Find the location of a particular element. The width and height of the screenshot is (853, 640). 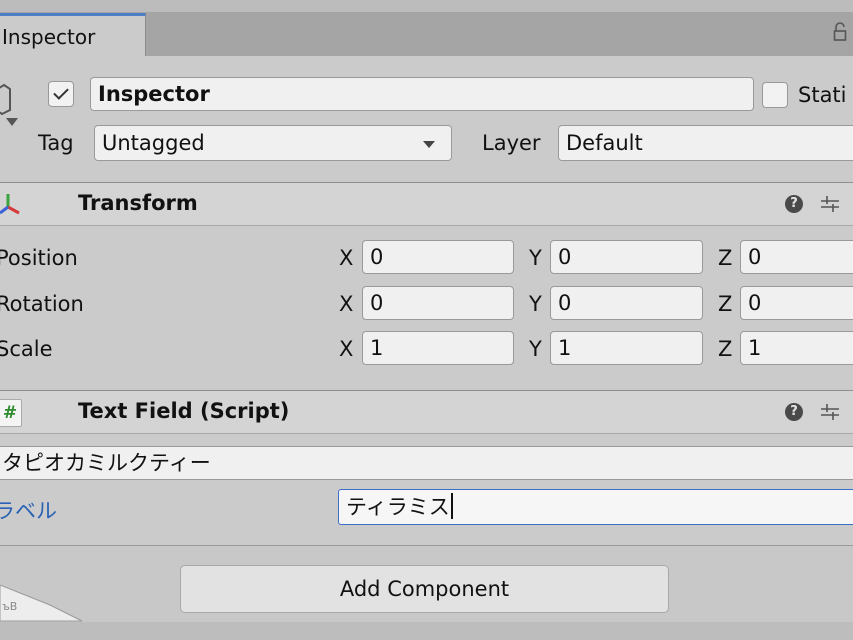

position-x-label: X is located at coordinates (346, 258).